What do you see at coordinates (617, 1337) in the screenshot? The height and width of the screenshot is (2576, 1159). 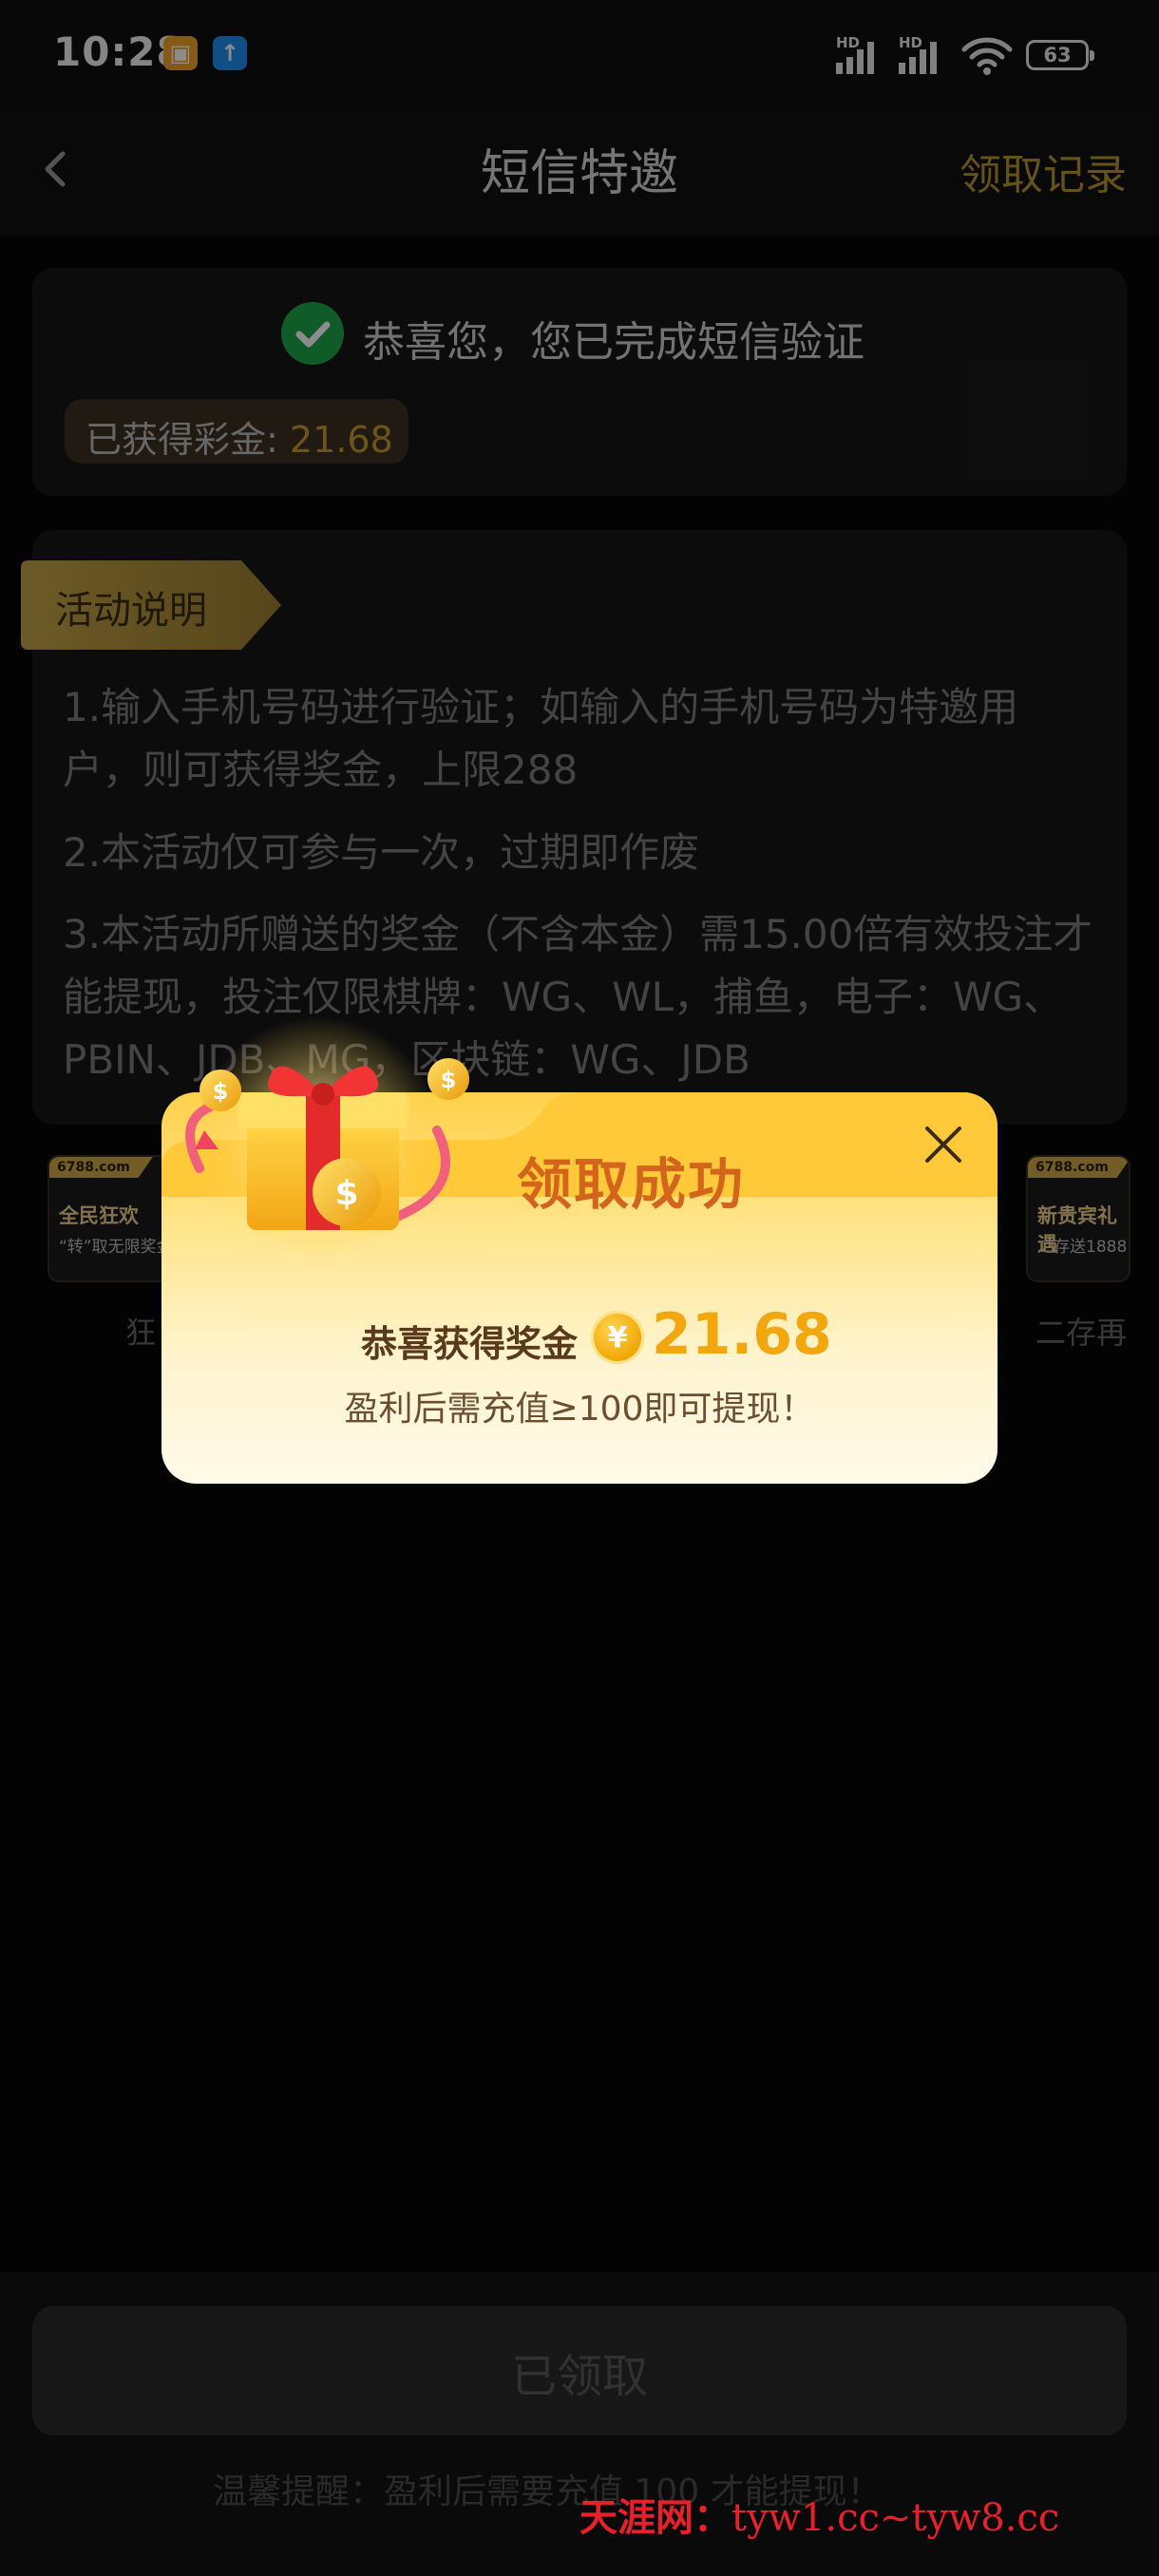 I see `yuan-coin-icon: ¥` at bounding box center [617, 1337].